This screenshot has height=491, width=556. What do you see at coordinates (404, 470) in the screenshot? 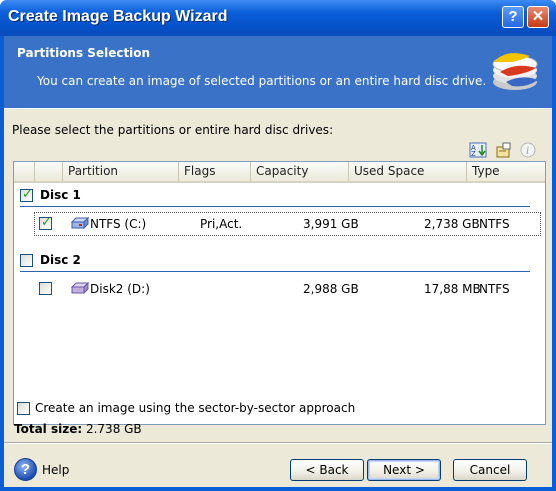
I see `next-button: Next >` at bounding box center [404, 470].